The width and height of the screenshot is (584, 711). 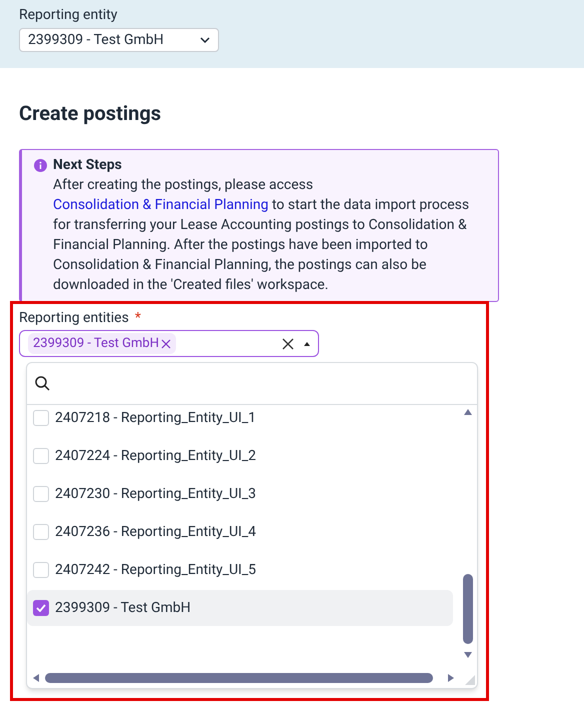 I want to click on option-row: 2407236 - Reporting_Entity_UI_4, so click(x=240, y=532).